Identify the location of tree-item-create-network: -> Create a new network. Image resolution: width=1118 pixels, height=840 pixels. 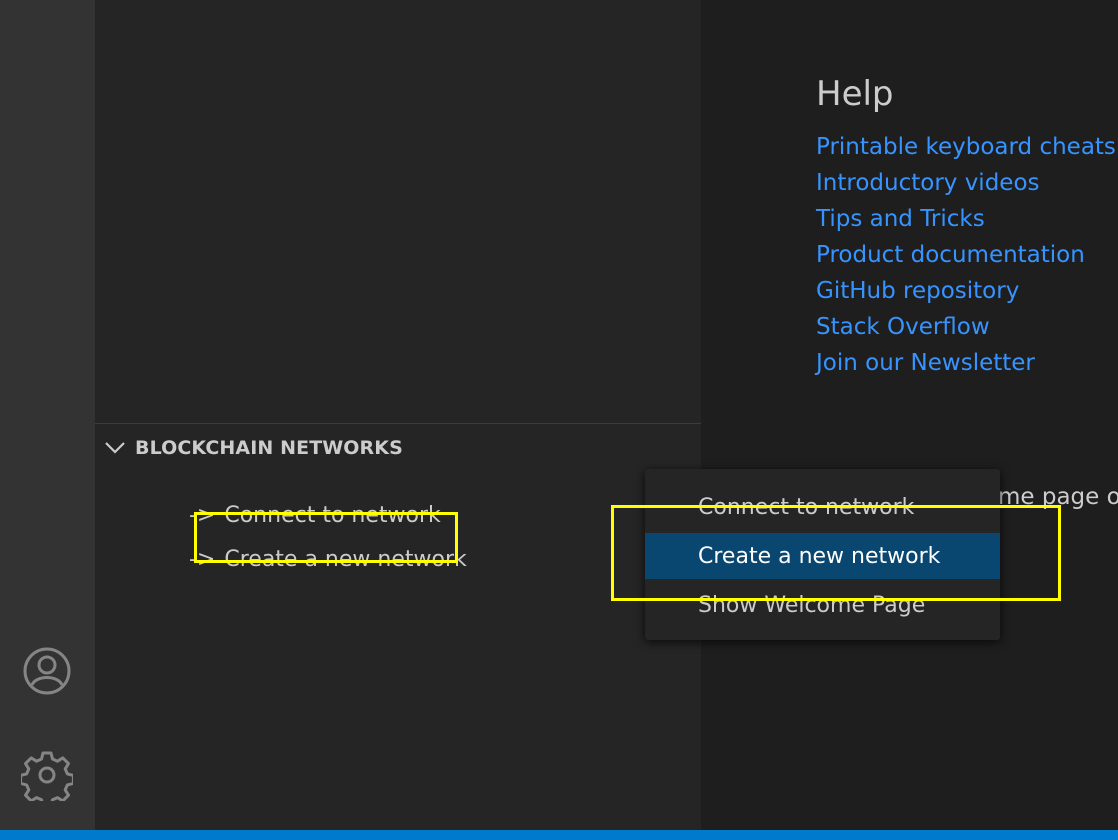
(314, 559).